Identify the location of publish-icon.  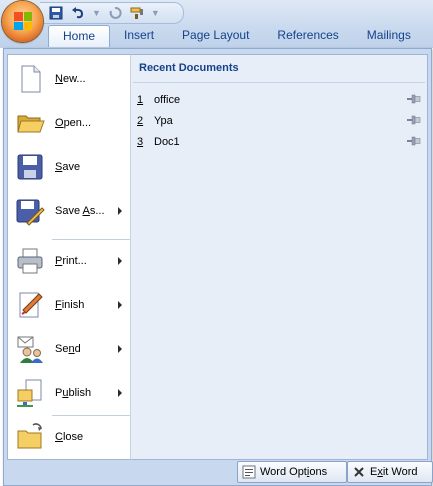
(30, 393).